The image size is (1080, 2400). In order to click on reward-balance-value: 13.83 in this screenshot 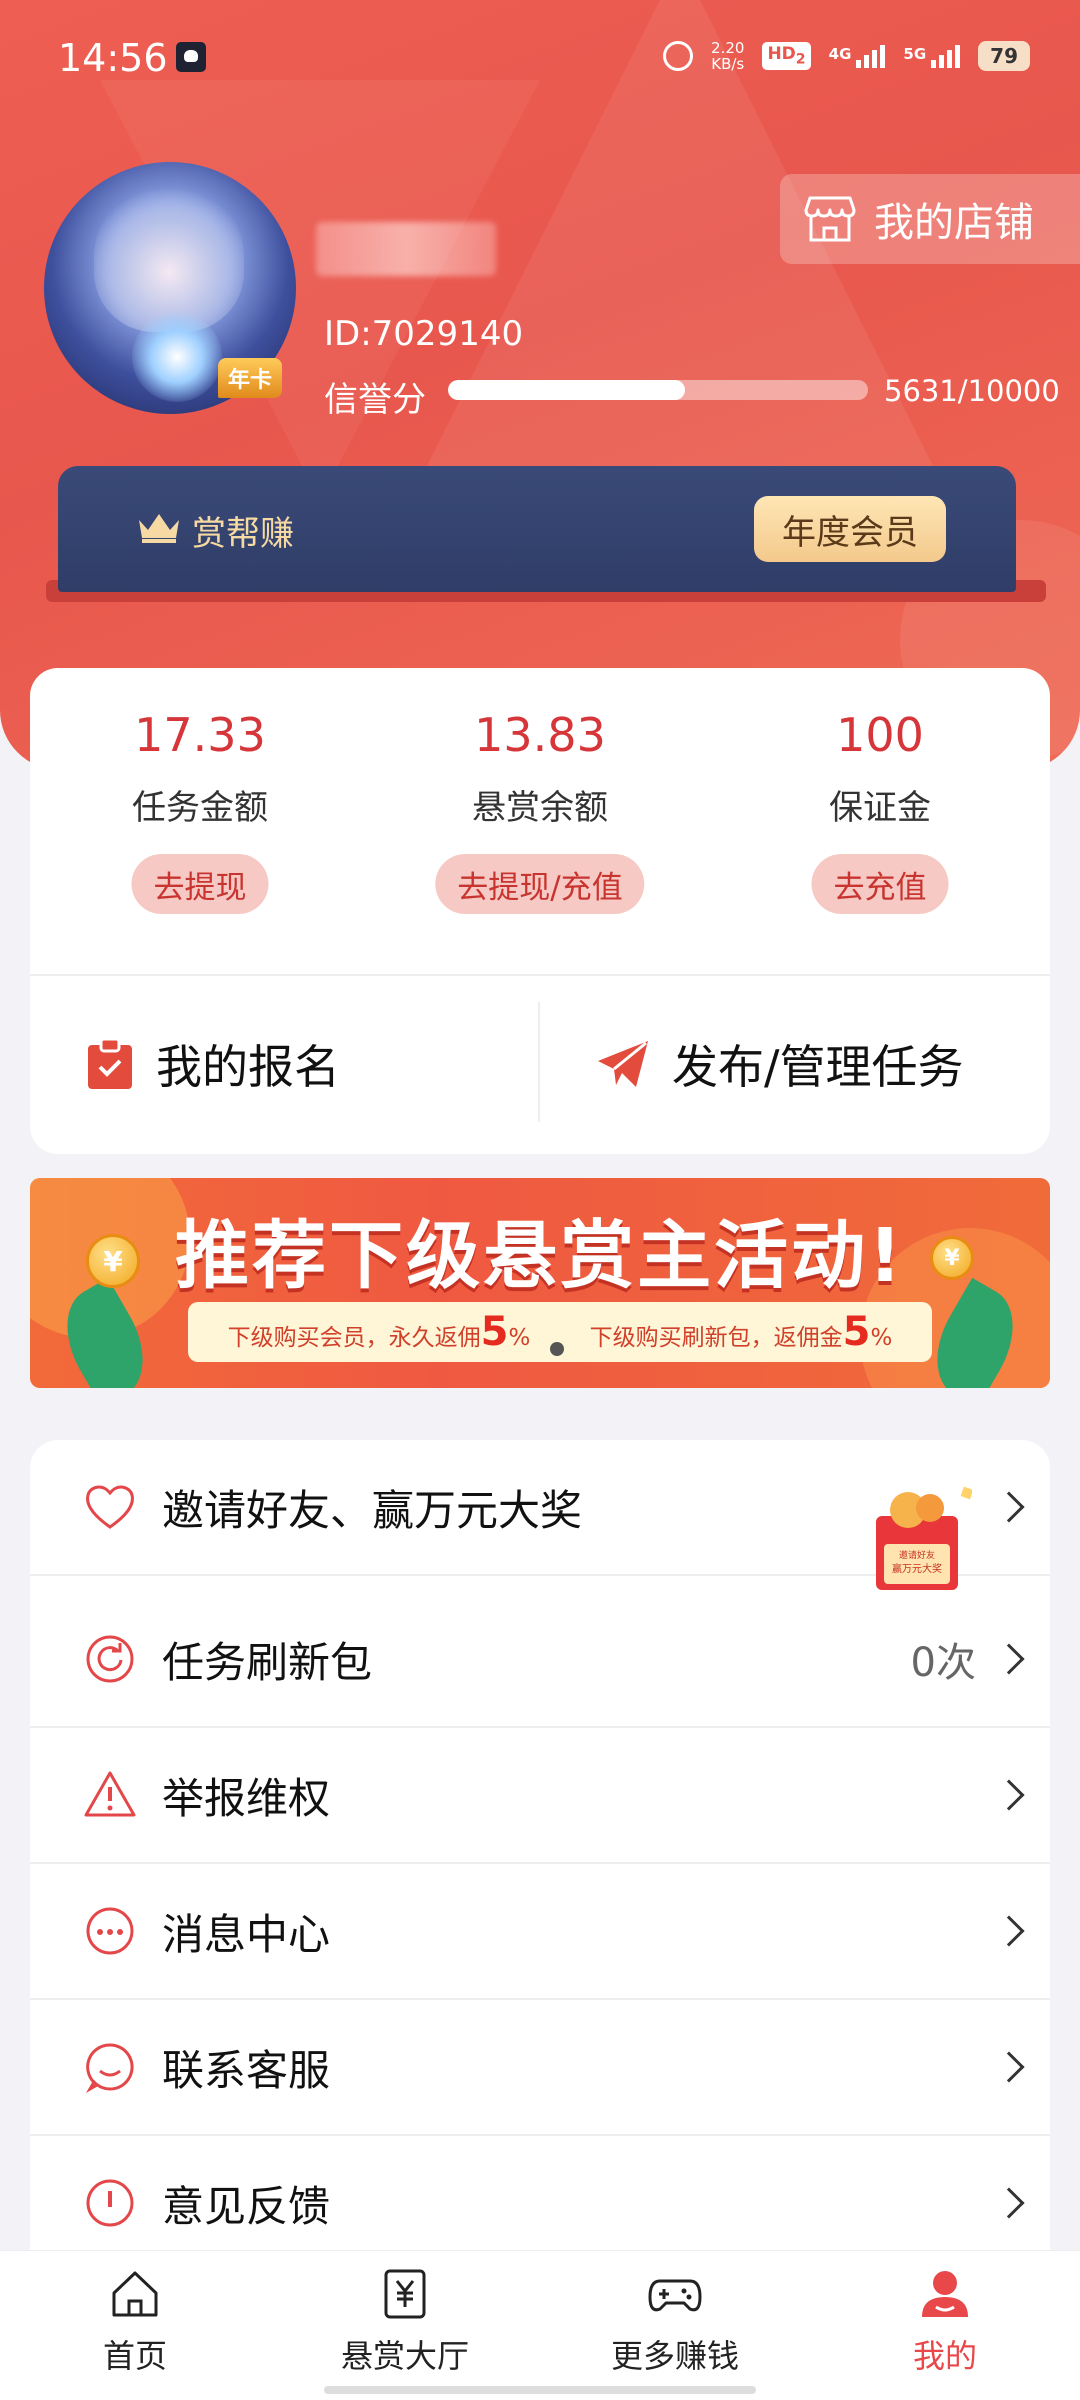, I will do `click(540, 735)`.